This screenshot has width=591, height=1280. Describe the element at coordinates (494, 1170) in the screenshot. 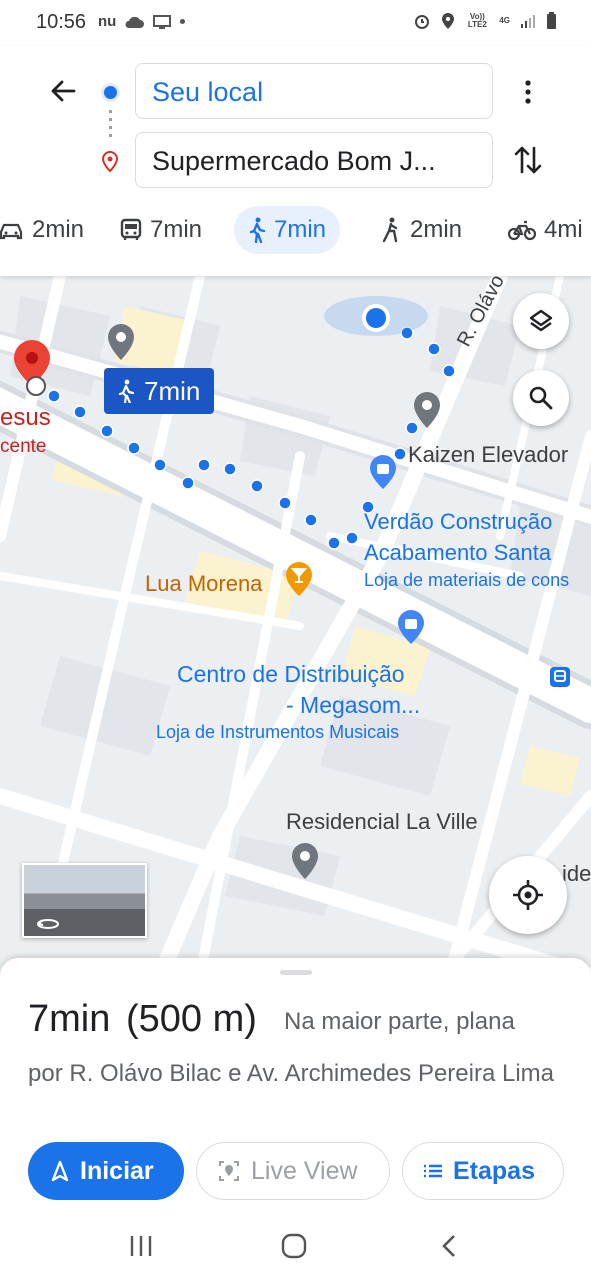

I see `steps-button-label: Etapas` at that location.